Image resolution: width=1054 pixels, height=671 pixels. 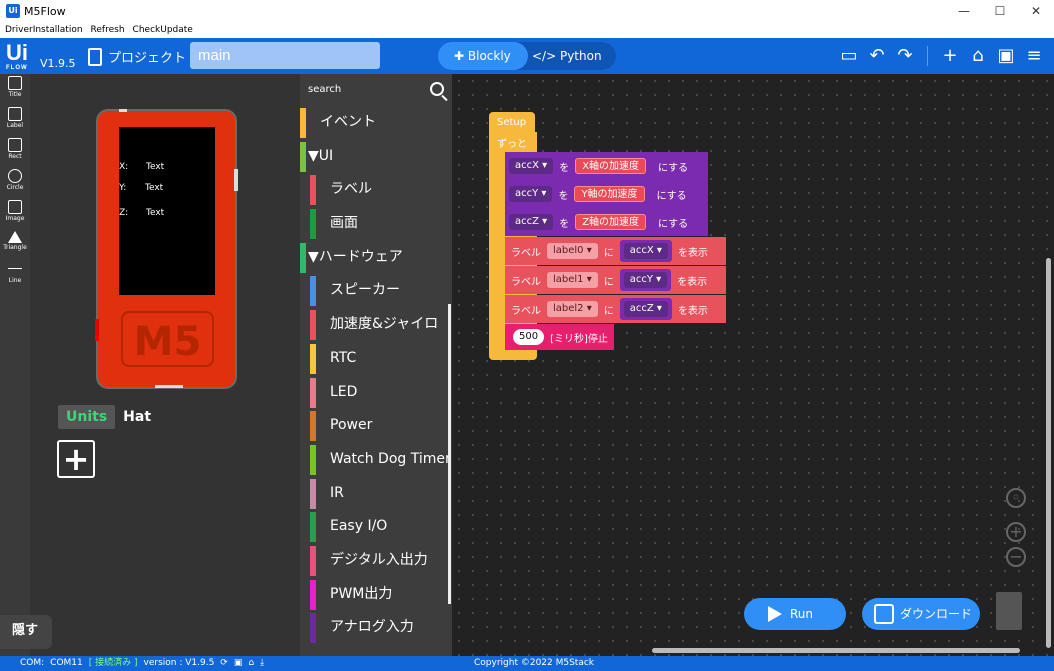 I want to click on tool-rect: Rect, so click(x=15, y=151).